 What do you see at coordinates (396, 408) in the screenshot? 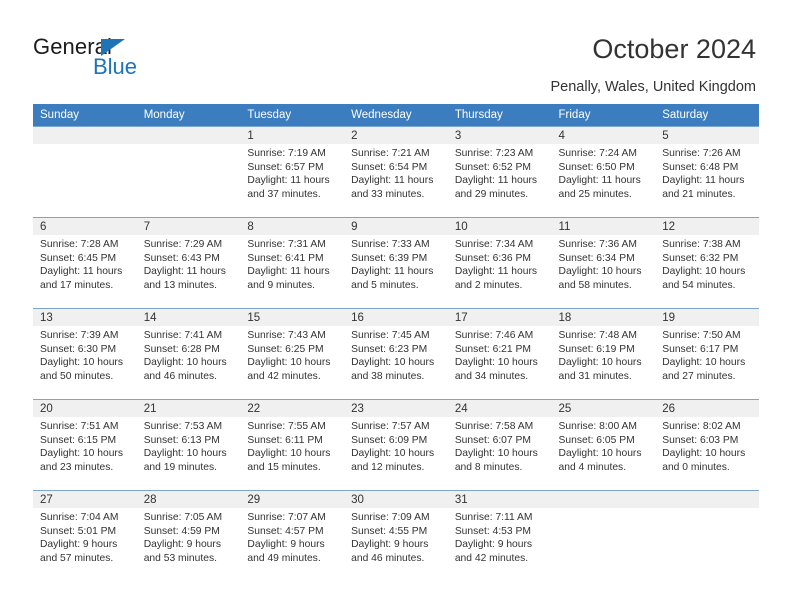
I see `day-number: 23` at bounding box center [396, 408].